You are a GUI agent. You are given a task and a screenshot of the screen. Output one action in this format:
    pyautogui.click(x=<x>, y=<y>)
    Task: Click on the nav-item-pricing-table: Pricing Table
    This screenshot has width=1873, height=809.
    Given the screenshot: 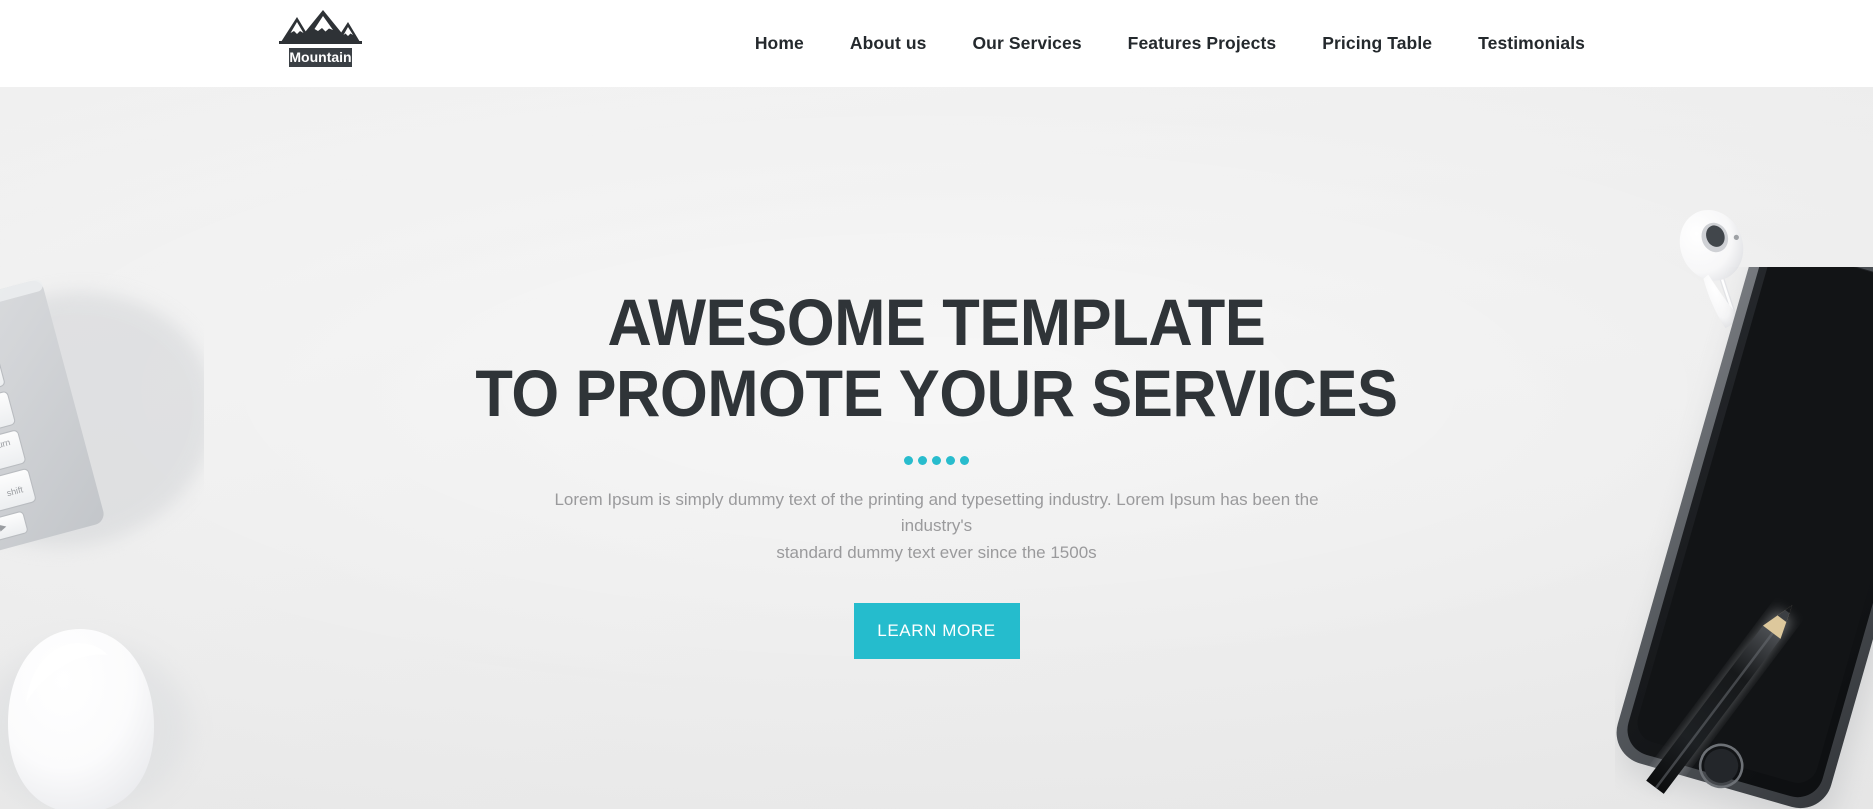 What is the action you would take?
    pyautogui.click(x=1354, y=43)
    